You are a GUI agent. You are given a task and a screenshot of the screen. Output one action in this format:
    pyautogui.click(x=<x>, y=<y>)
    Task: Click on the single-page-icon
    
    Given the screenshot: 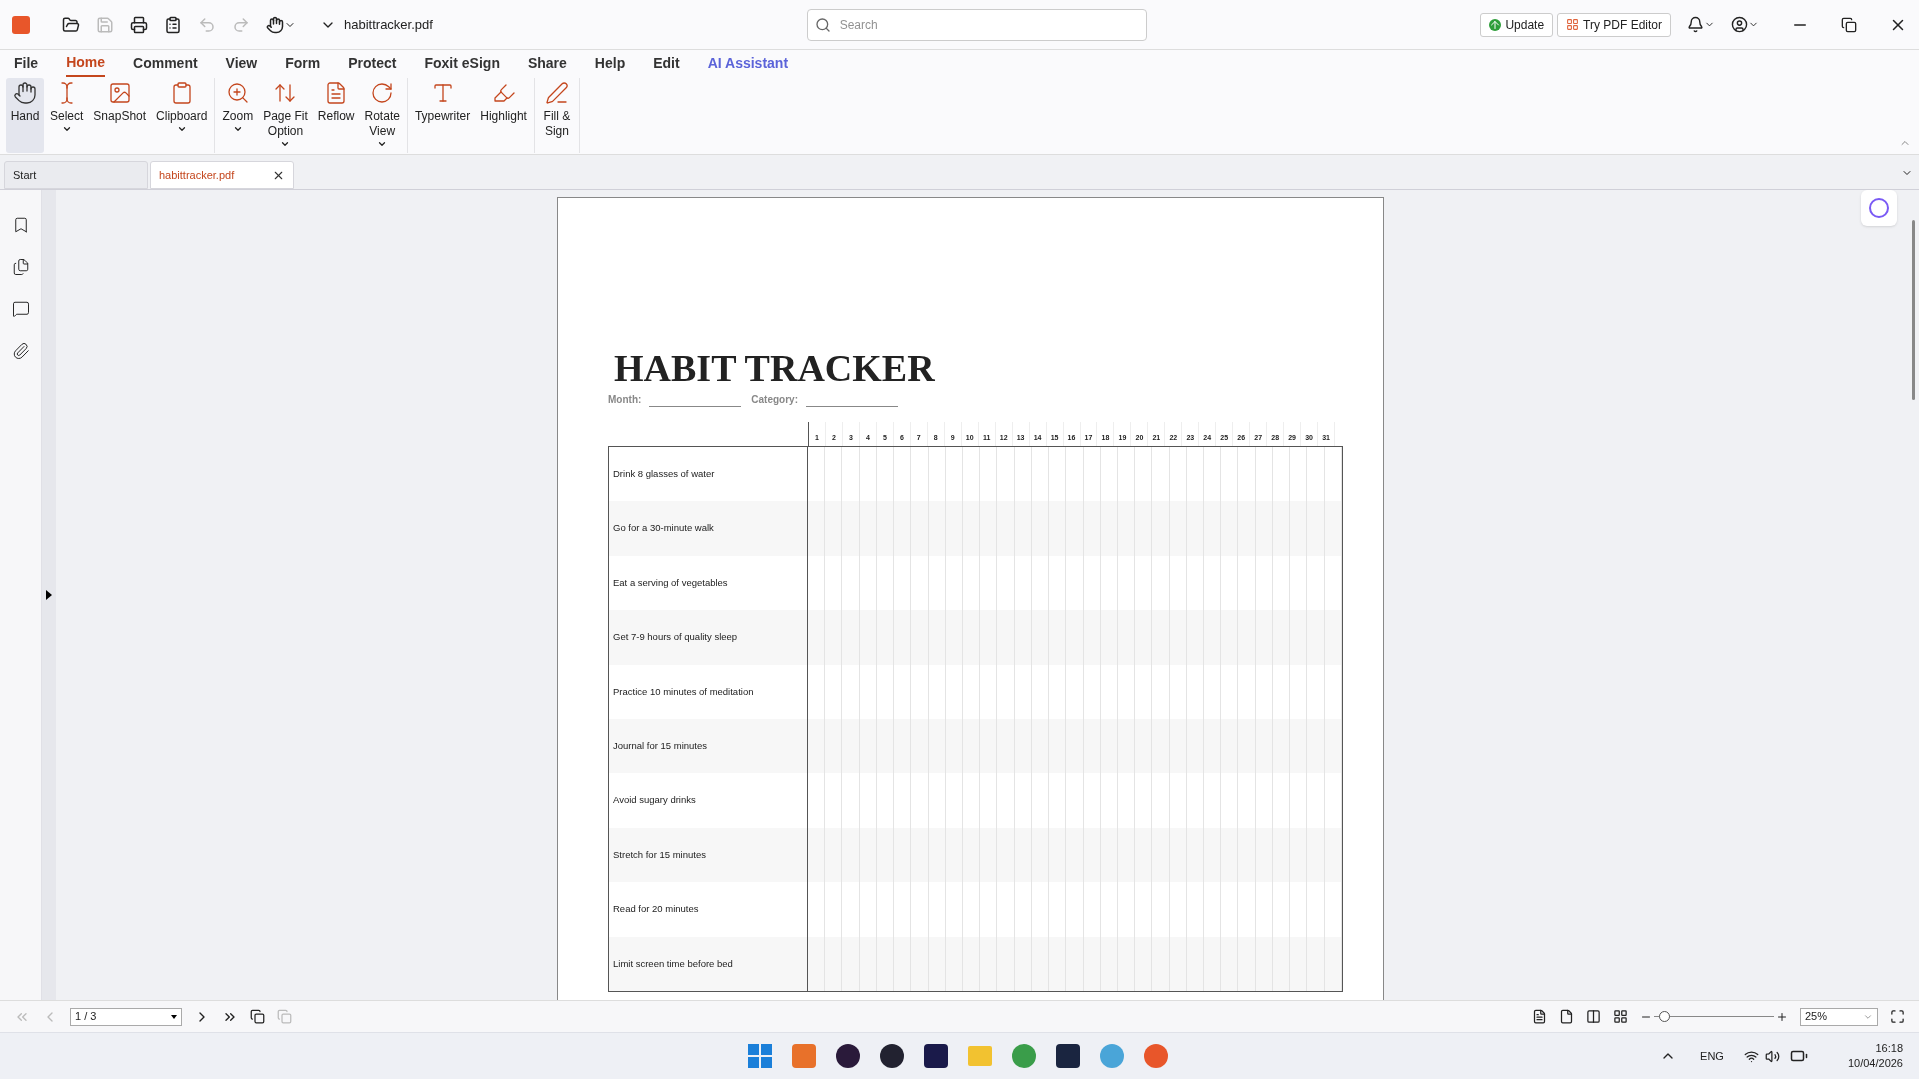 What is the action you would take?
    pyautogui.click(x=1539, y=1016)
    